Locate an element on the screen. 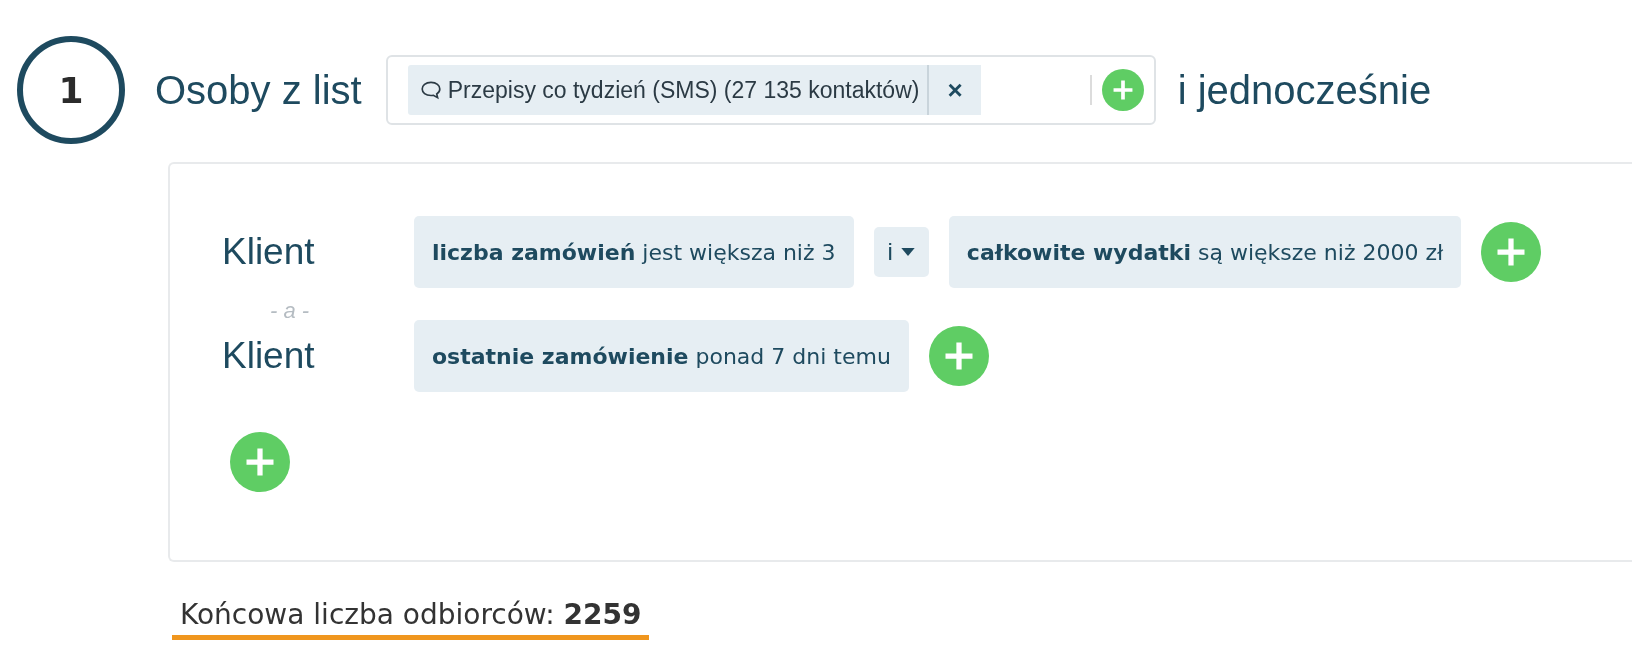 This screenshot has width=1632, height=656. add-group-icon is located at coordinates (260, 462).